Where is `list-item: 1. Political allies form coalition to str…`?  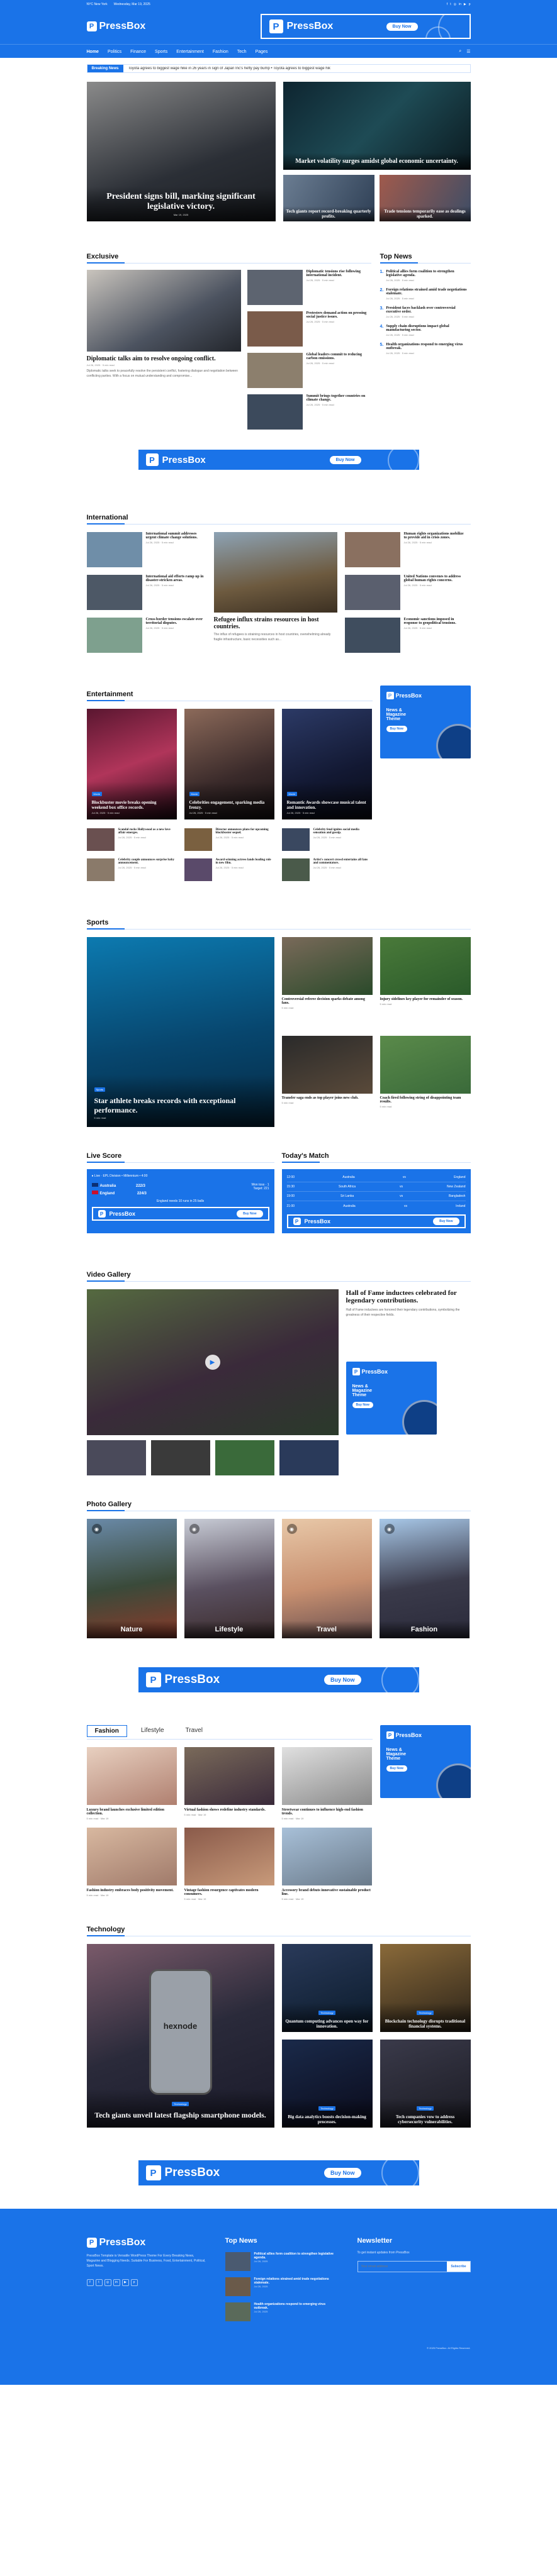 list-item: 1. Political allies form coalition to str… is located at coordinates (425, 276).